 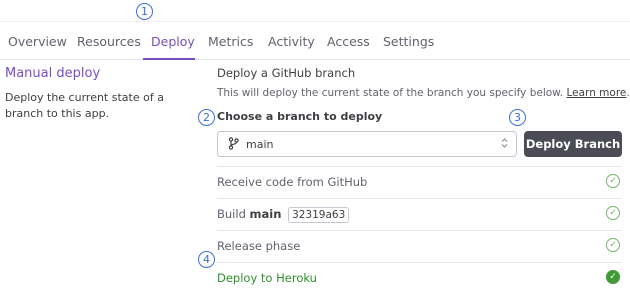 What do you see at coordinates (286, 73) in the screenshot?
I see `github-section-title: Deploy a GitHub branch` at bounding box center [286, 73].